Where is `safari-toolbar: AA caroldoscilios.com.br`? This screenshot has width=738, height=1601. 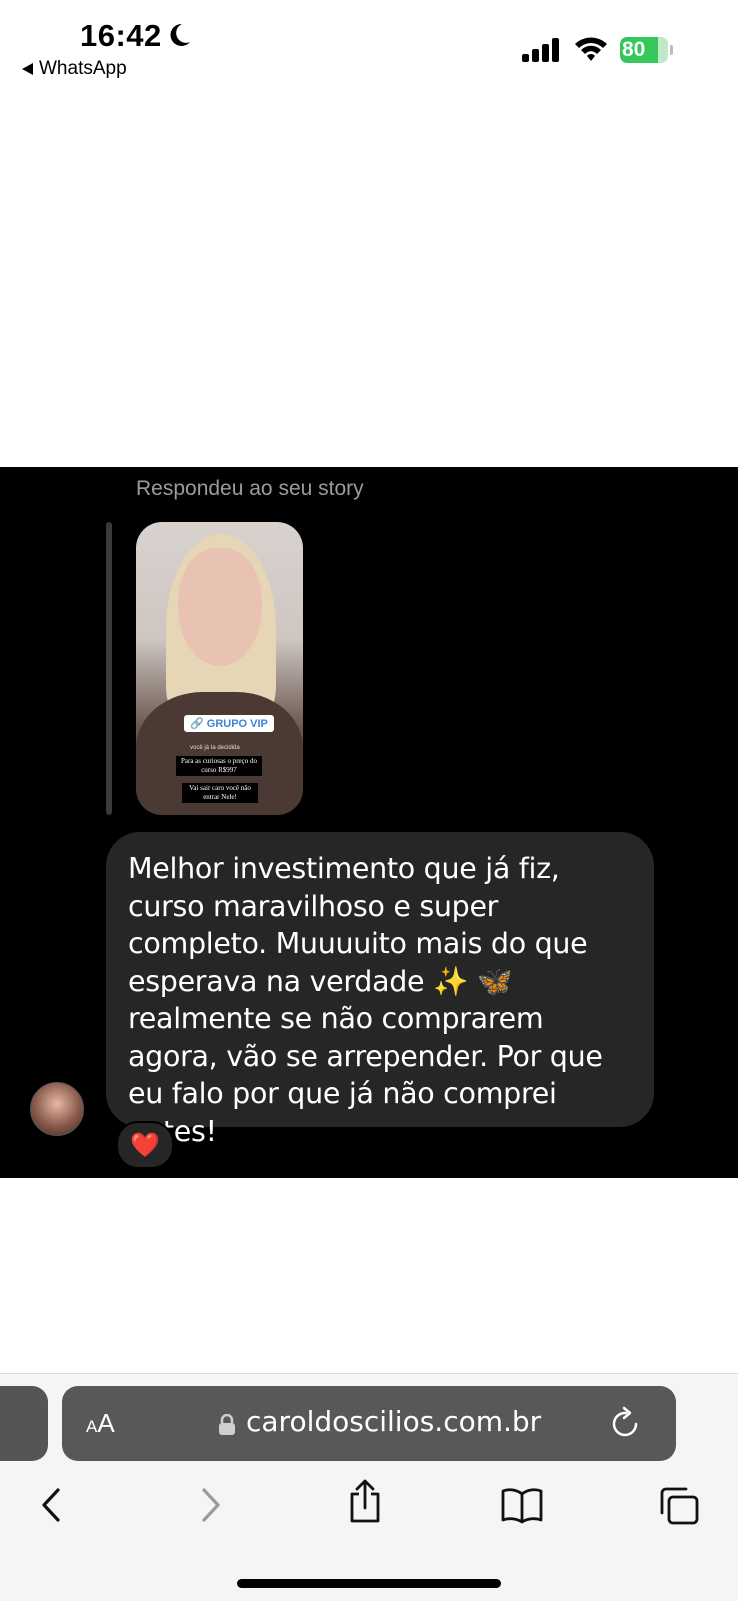
safari-toolbar: AA caroldoscilios.com.br is located at coordinates (369, 1487).